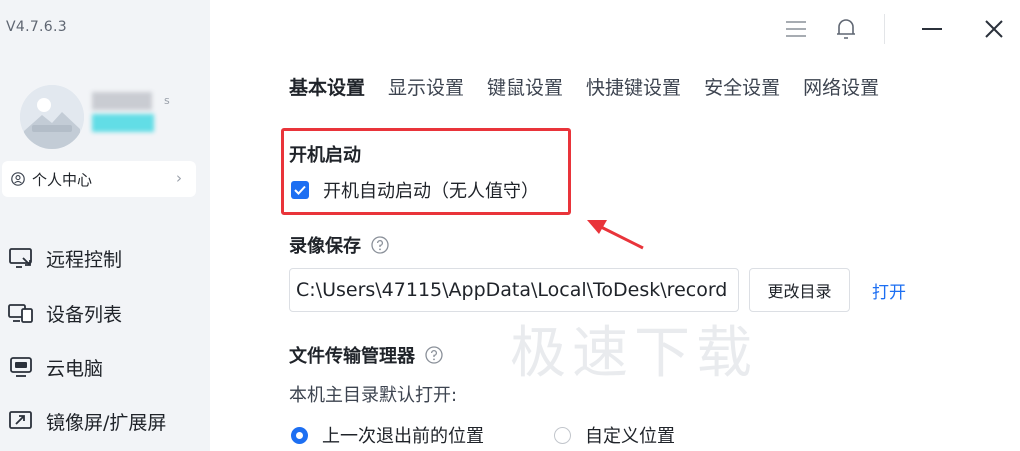  Describe the element at coordinates (426, 86) in the screenshot. I see `tab-display-settings: 显示设置` at that location.